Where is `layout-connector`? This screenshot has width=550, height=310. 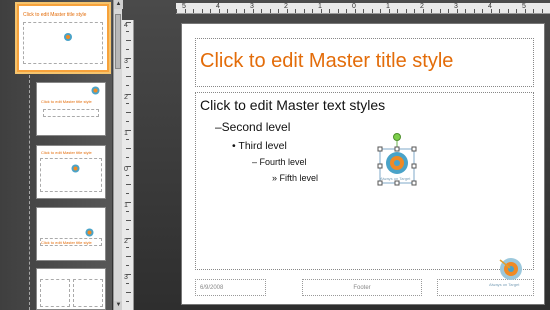 layout-connector is located at coordinates (29, 192).